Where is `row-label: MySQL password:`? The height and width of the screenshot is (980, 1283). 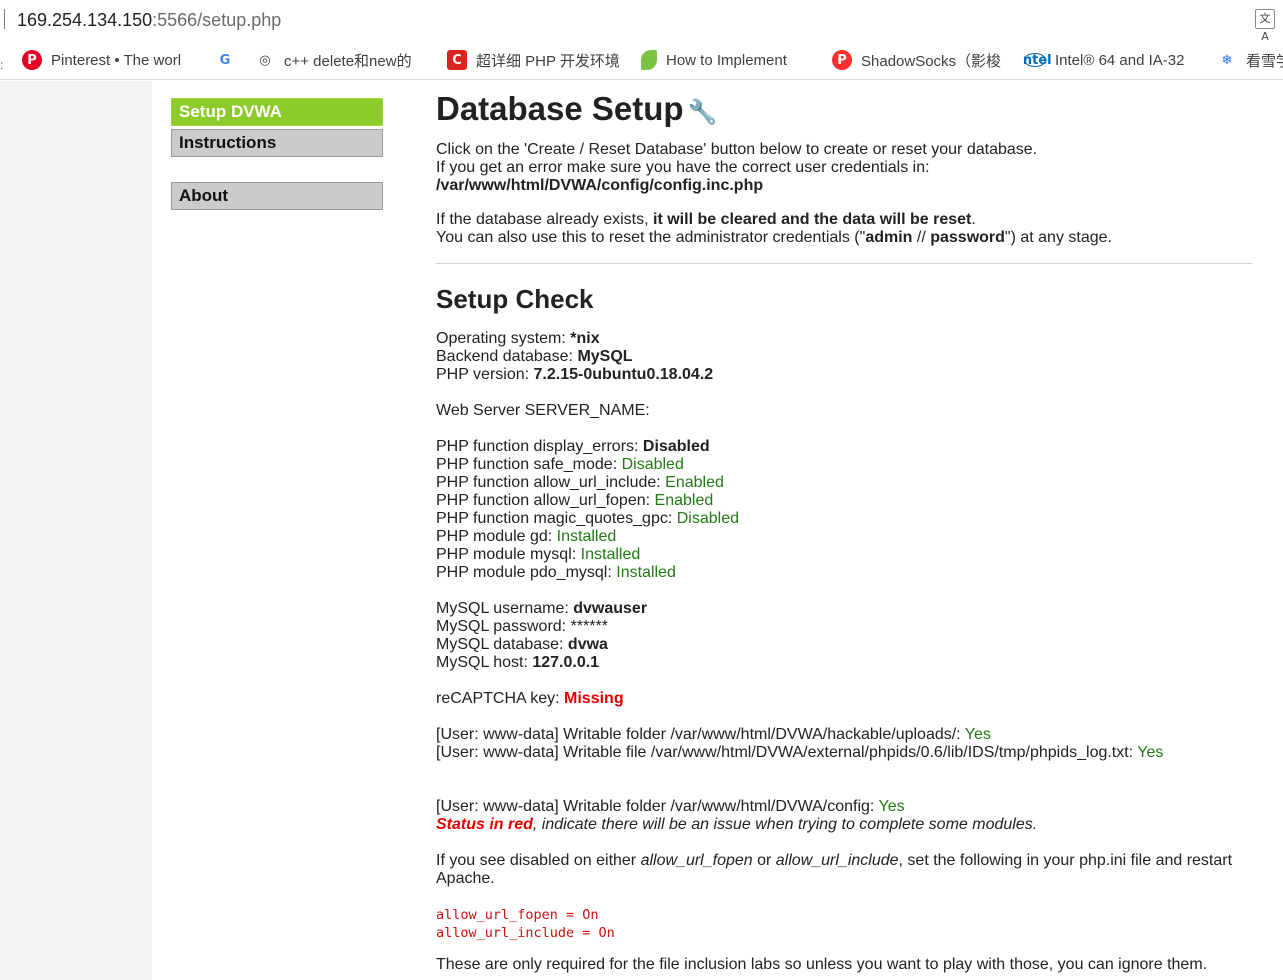 row-label: MySQL password: is located at coordinates (503, 626).